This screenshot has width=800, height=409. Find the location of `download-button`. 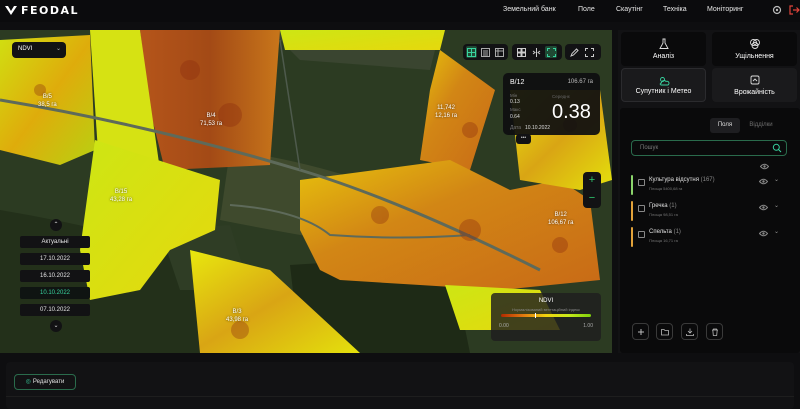

download-button is located at coordinates (689, 331).